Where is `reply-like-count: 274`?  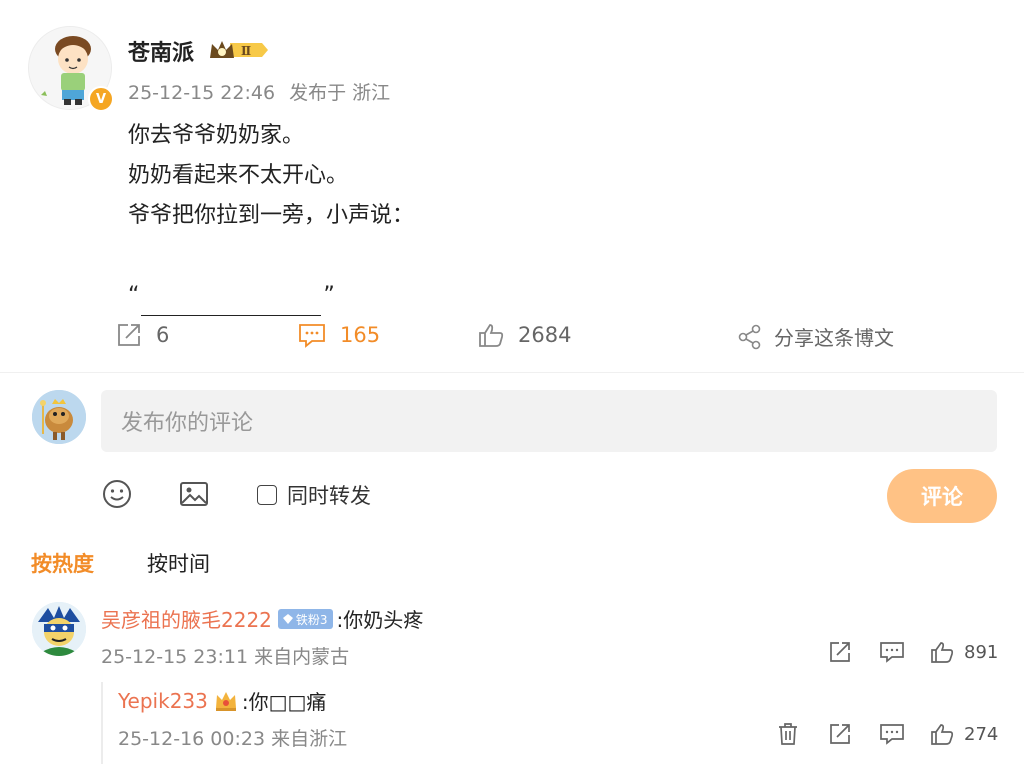 reply-like-count: 274 is located at coordinates (981, 734).